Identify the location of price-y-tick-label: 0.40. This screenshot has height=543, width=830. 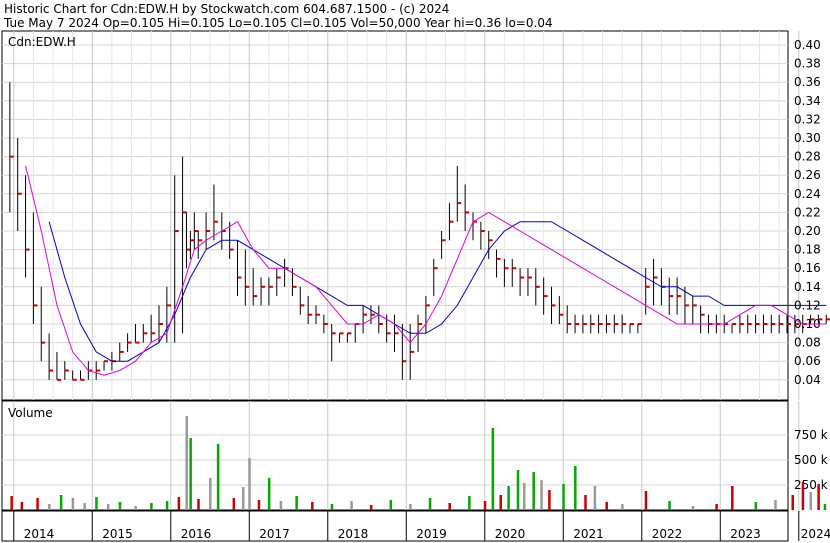
(807, 45).